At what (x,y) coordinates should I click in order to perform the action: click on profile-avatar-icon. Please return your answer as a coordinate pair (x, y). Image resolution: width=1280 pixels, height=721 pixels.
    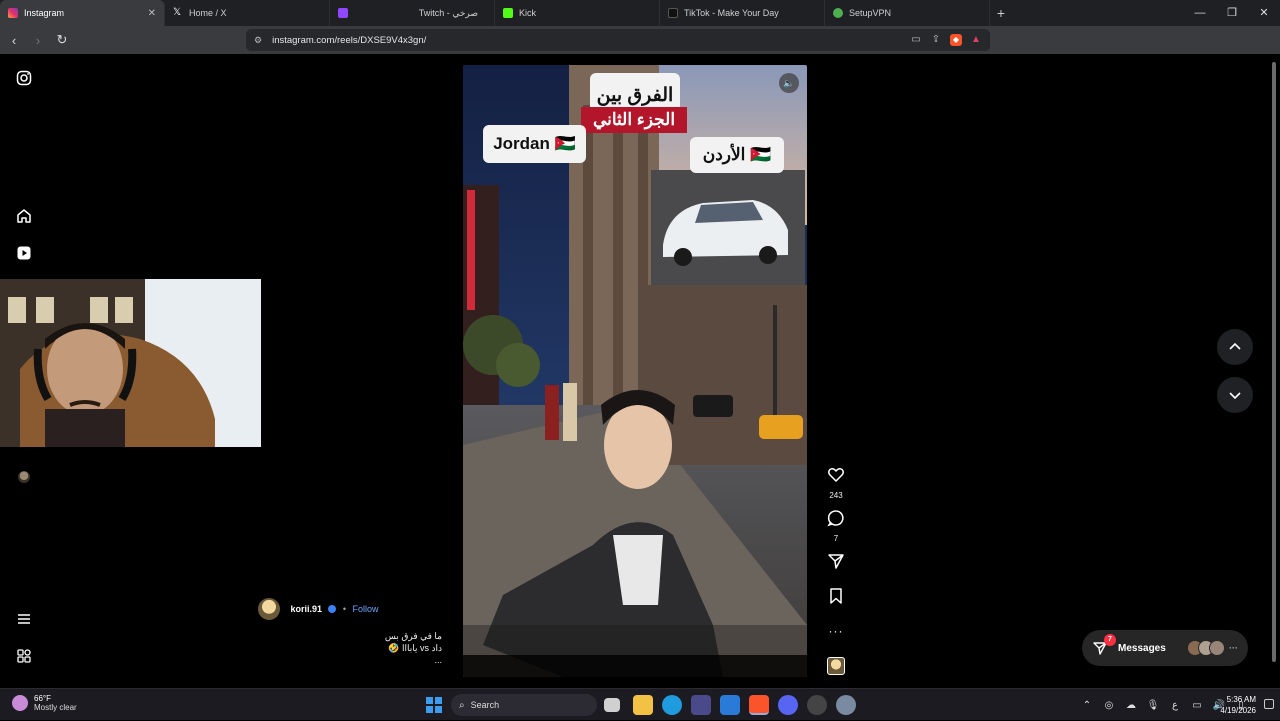
    Looking at the image, I should click on (24, 477).